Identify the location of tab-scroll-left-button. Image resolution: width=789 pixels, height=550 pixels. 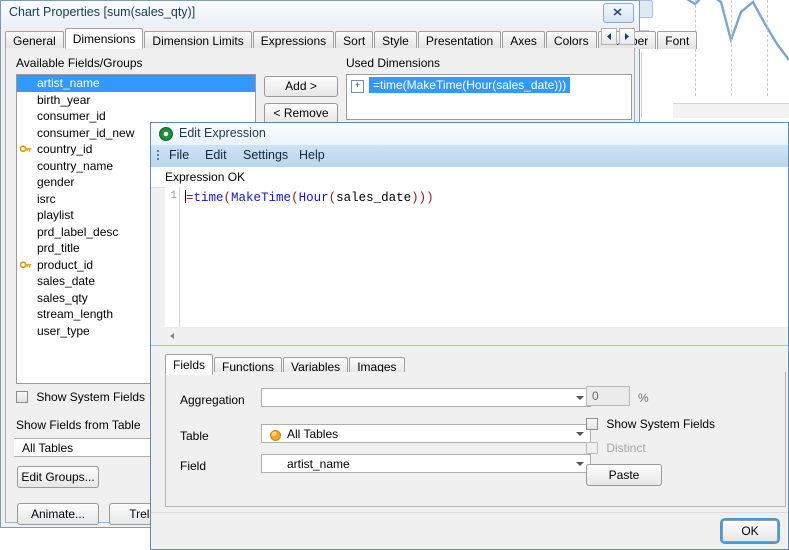
(609, 36).